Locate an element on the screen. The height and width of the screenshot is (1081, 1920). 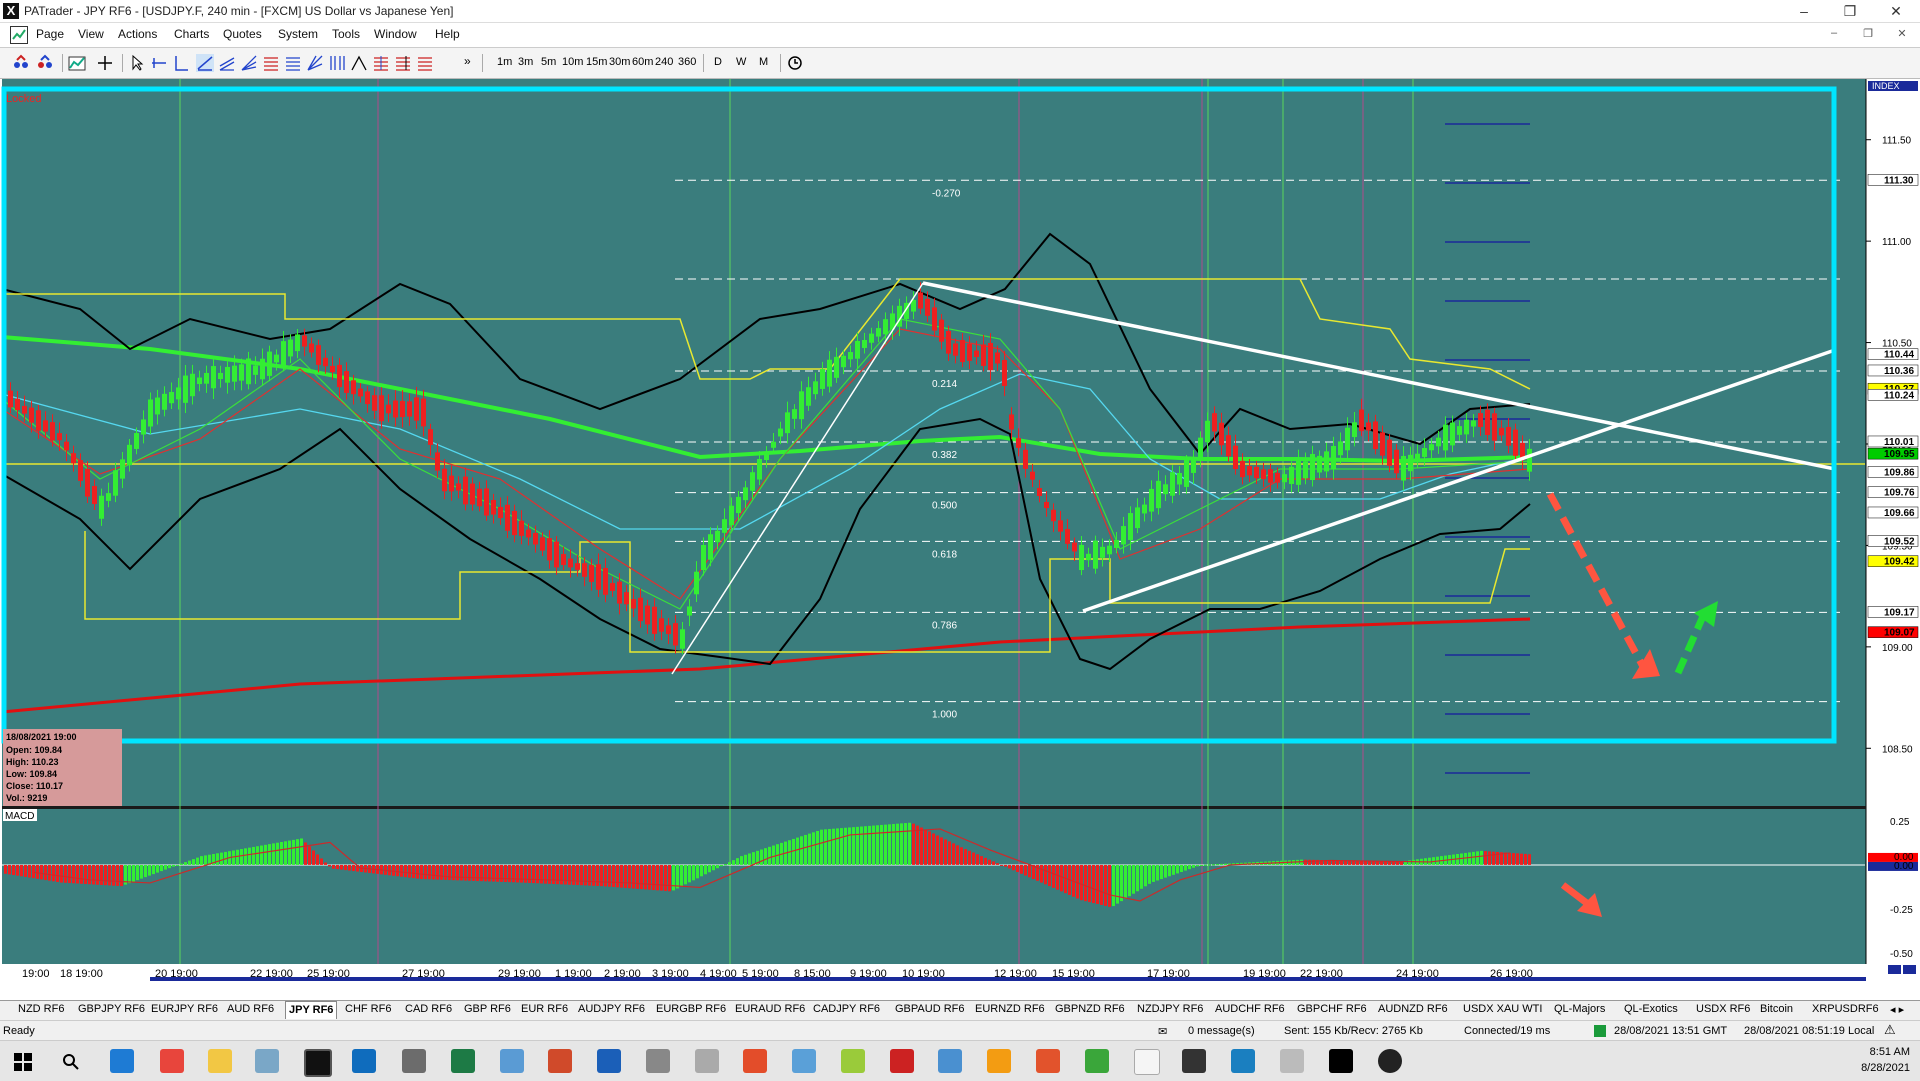
search-icon is located at coordinates (71, 1062).